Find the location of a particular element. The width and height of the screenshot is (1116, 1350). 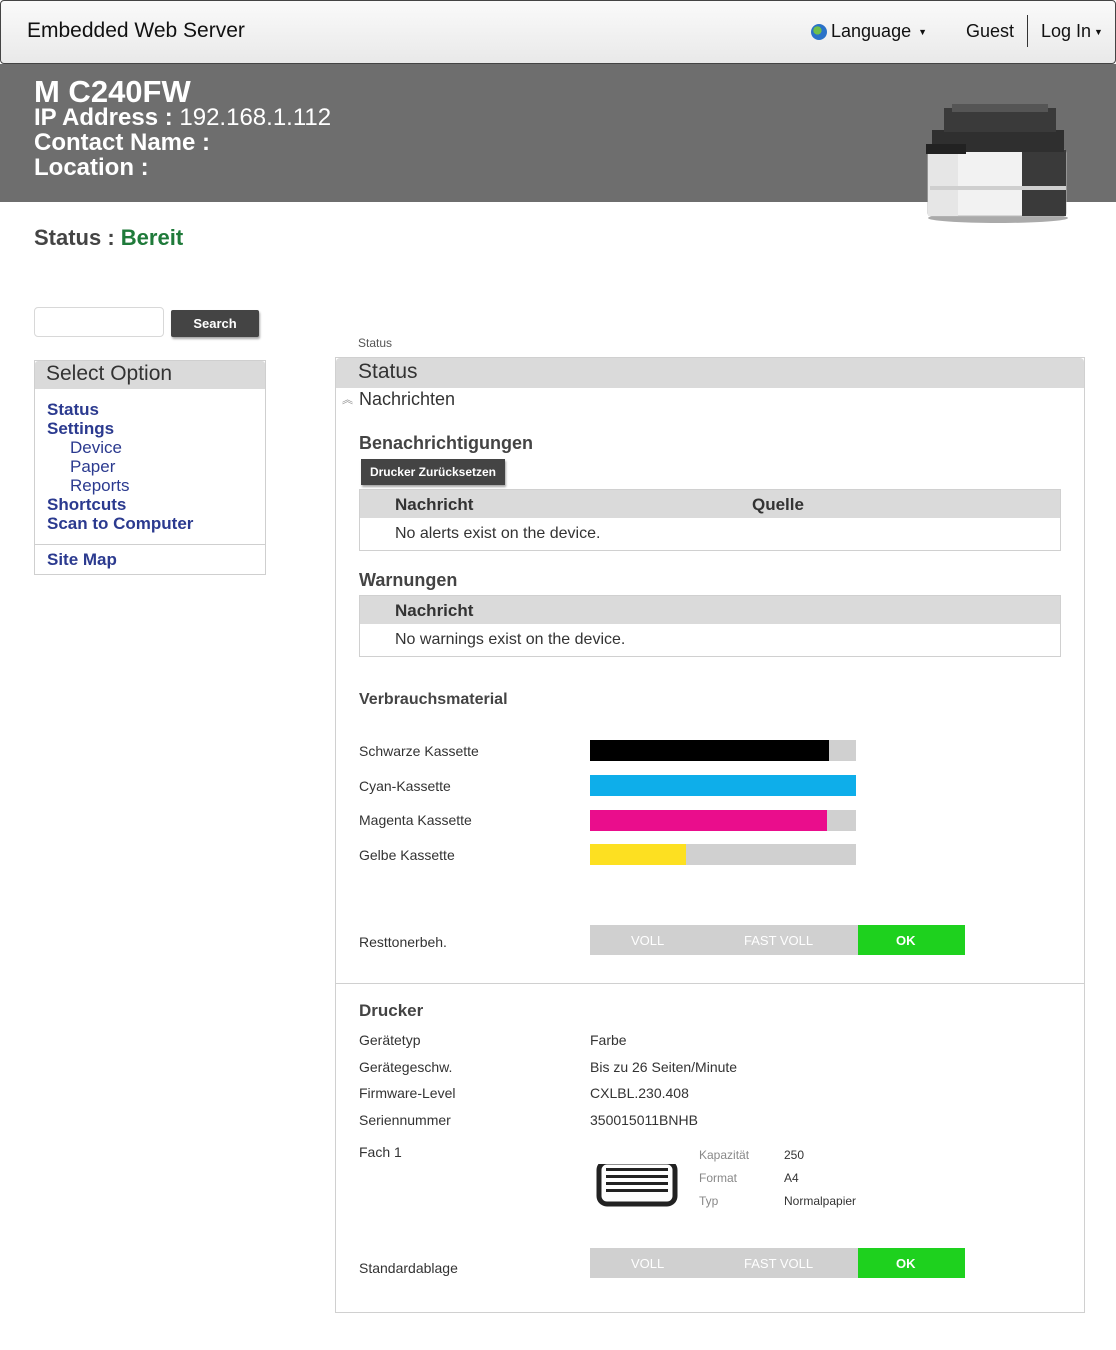

empty-alerts-text: No alerts exist on the device. is located at coordinates (498, 533).